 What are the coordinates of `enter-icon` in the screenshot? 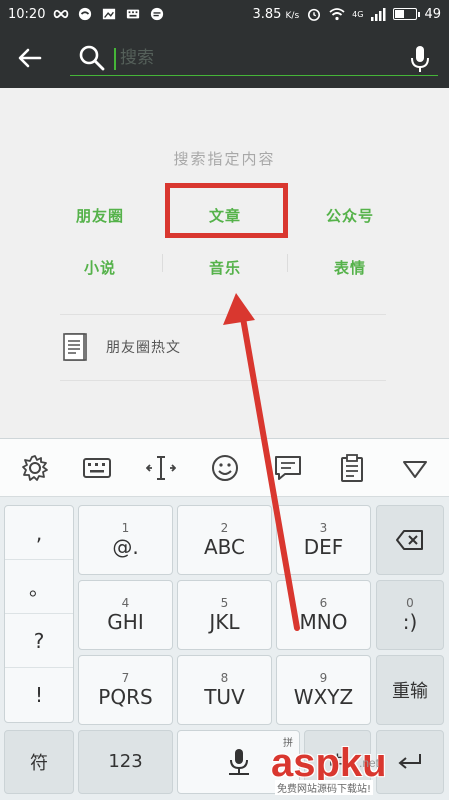 It's located at (409, 761).